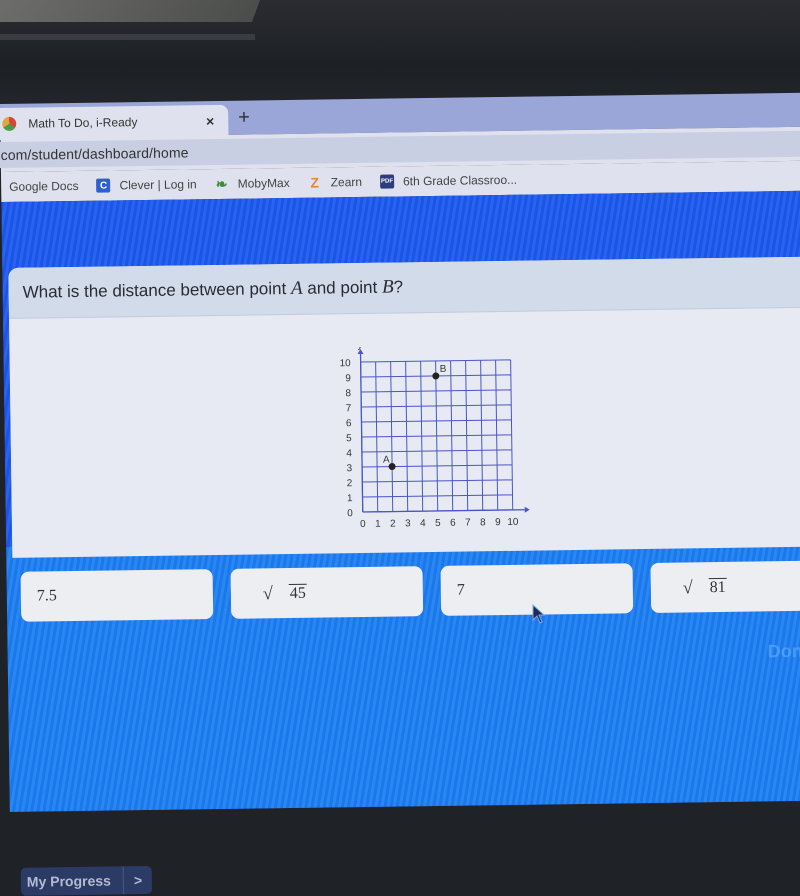  I want to click on choice-2-value: 45, so click(297, 593).